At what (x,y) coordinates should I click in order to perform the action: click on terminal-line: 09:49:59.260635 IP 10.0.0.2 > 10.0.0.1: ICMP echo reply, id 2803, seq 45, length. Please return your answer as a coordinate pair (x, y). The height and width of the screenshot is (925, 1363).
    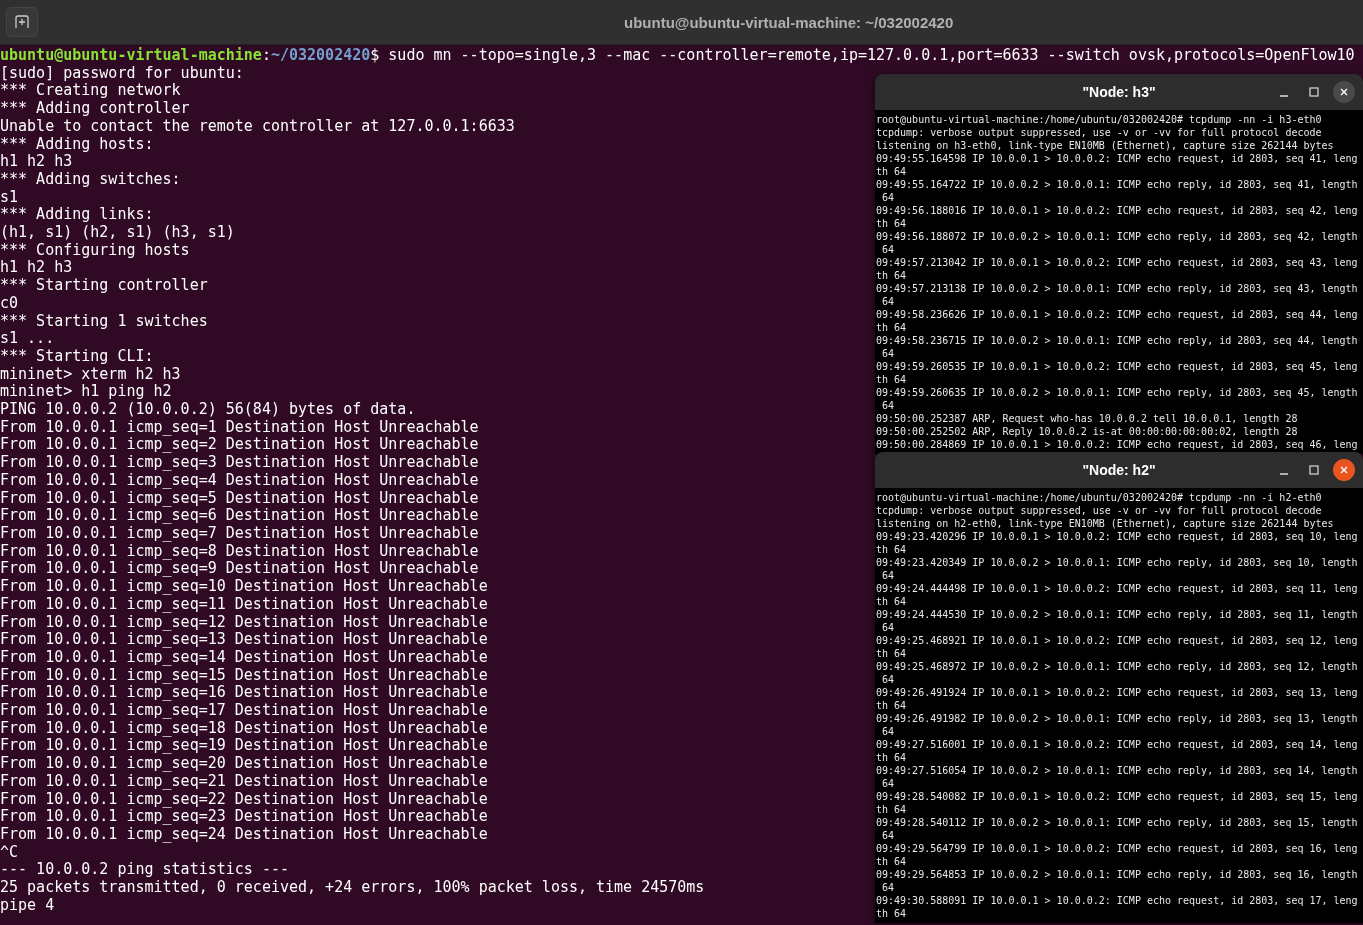
    Looking at the image, I should click on (1117, 392).